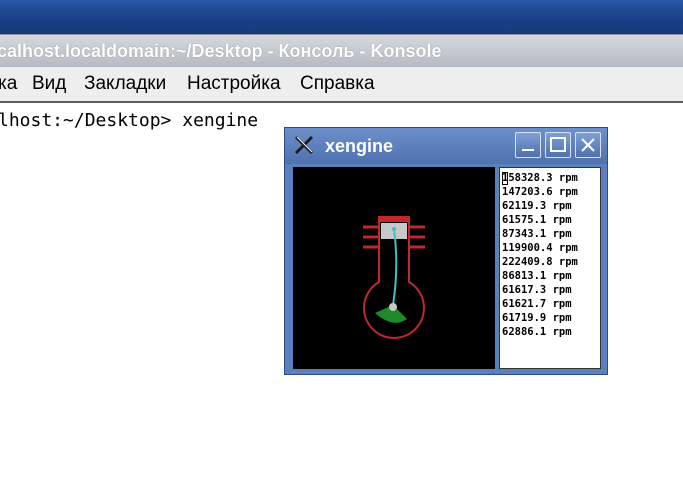  What do you see at coordinates (537, 304) in the screenshot?
I see `rpm-reading: 61621.7 rpm` at bounding box center [537, 304].